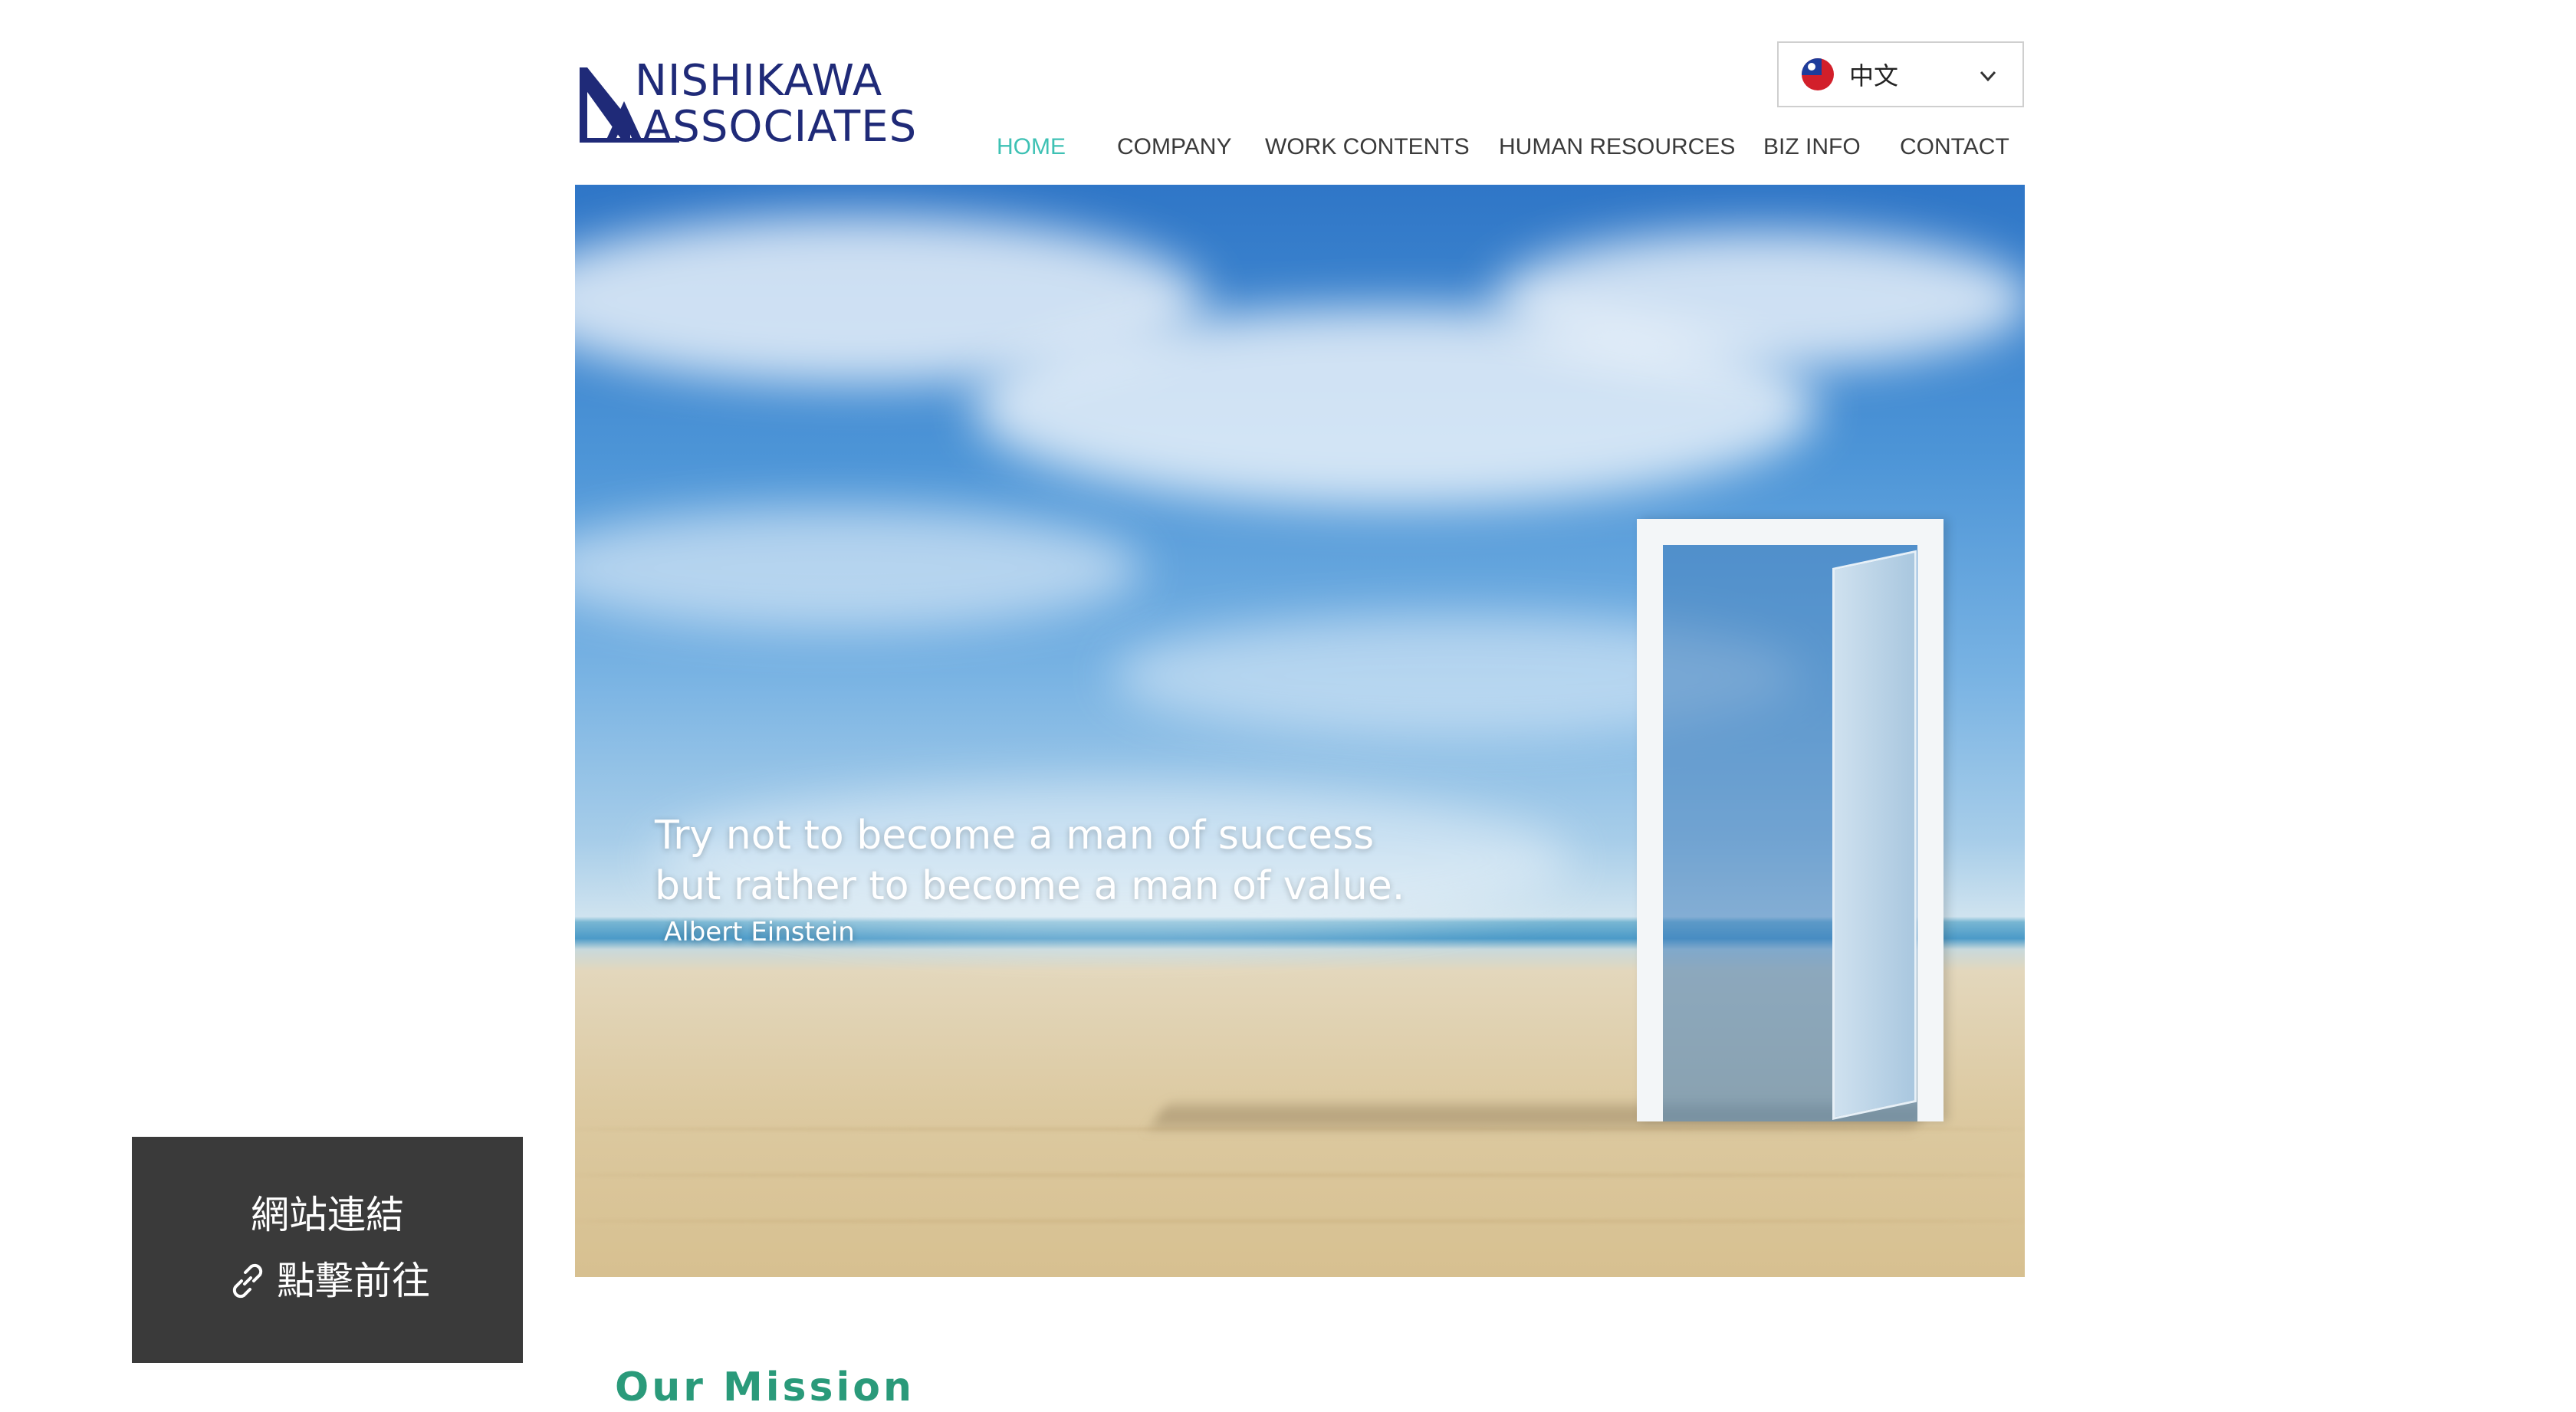 The image size is (2576, 1412). I want to click on link-widget-title: 網站連結, so click(327, 1215).